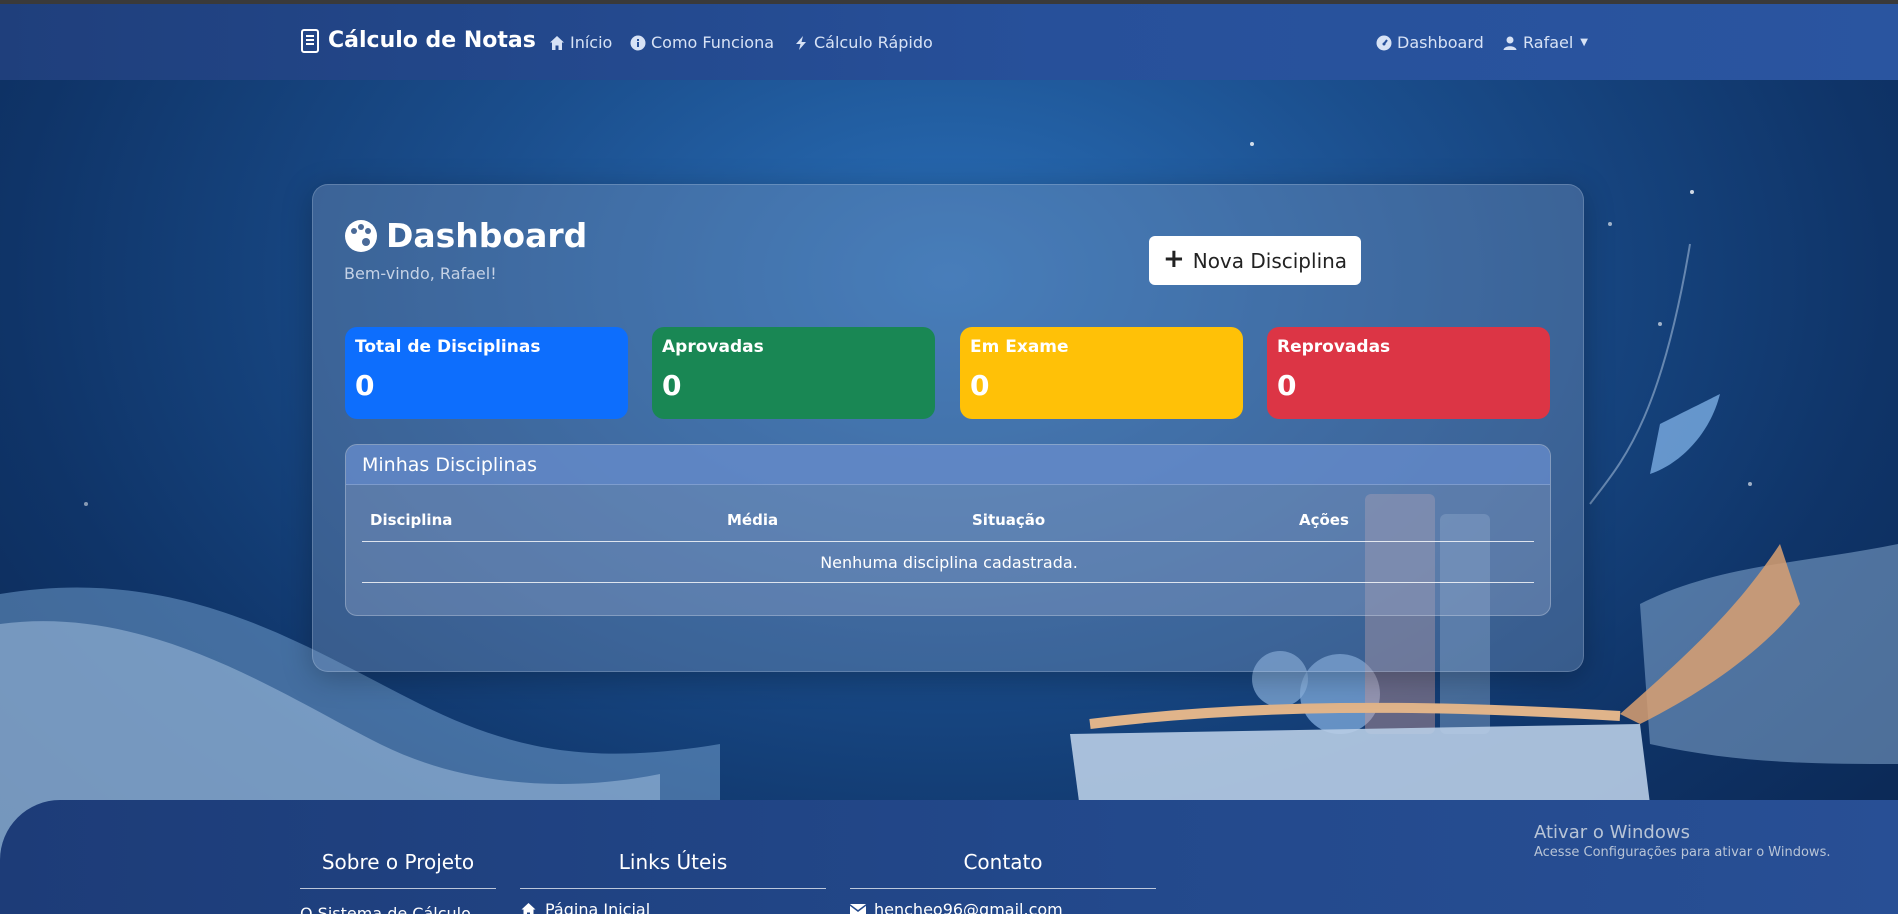 The width and height of the screenshot is (1898, 914). What do you see at coordinates (1545, 42) in the screenshot?
I see `user-menu-toggle: Rafael ▼` at bounding box center [1545, 42].